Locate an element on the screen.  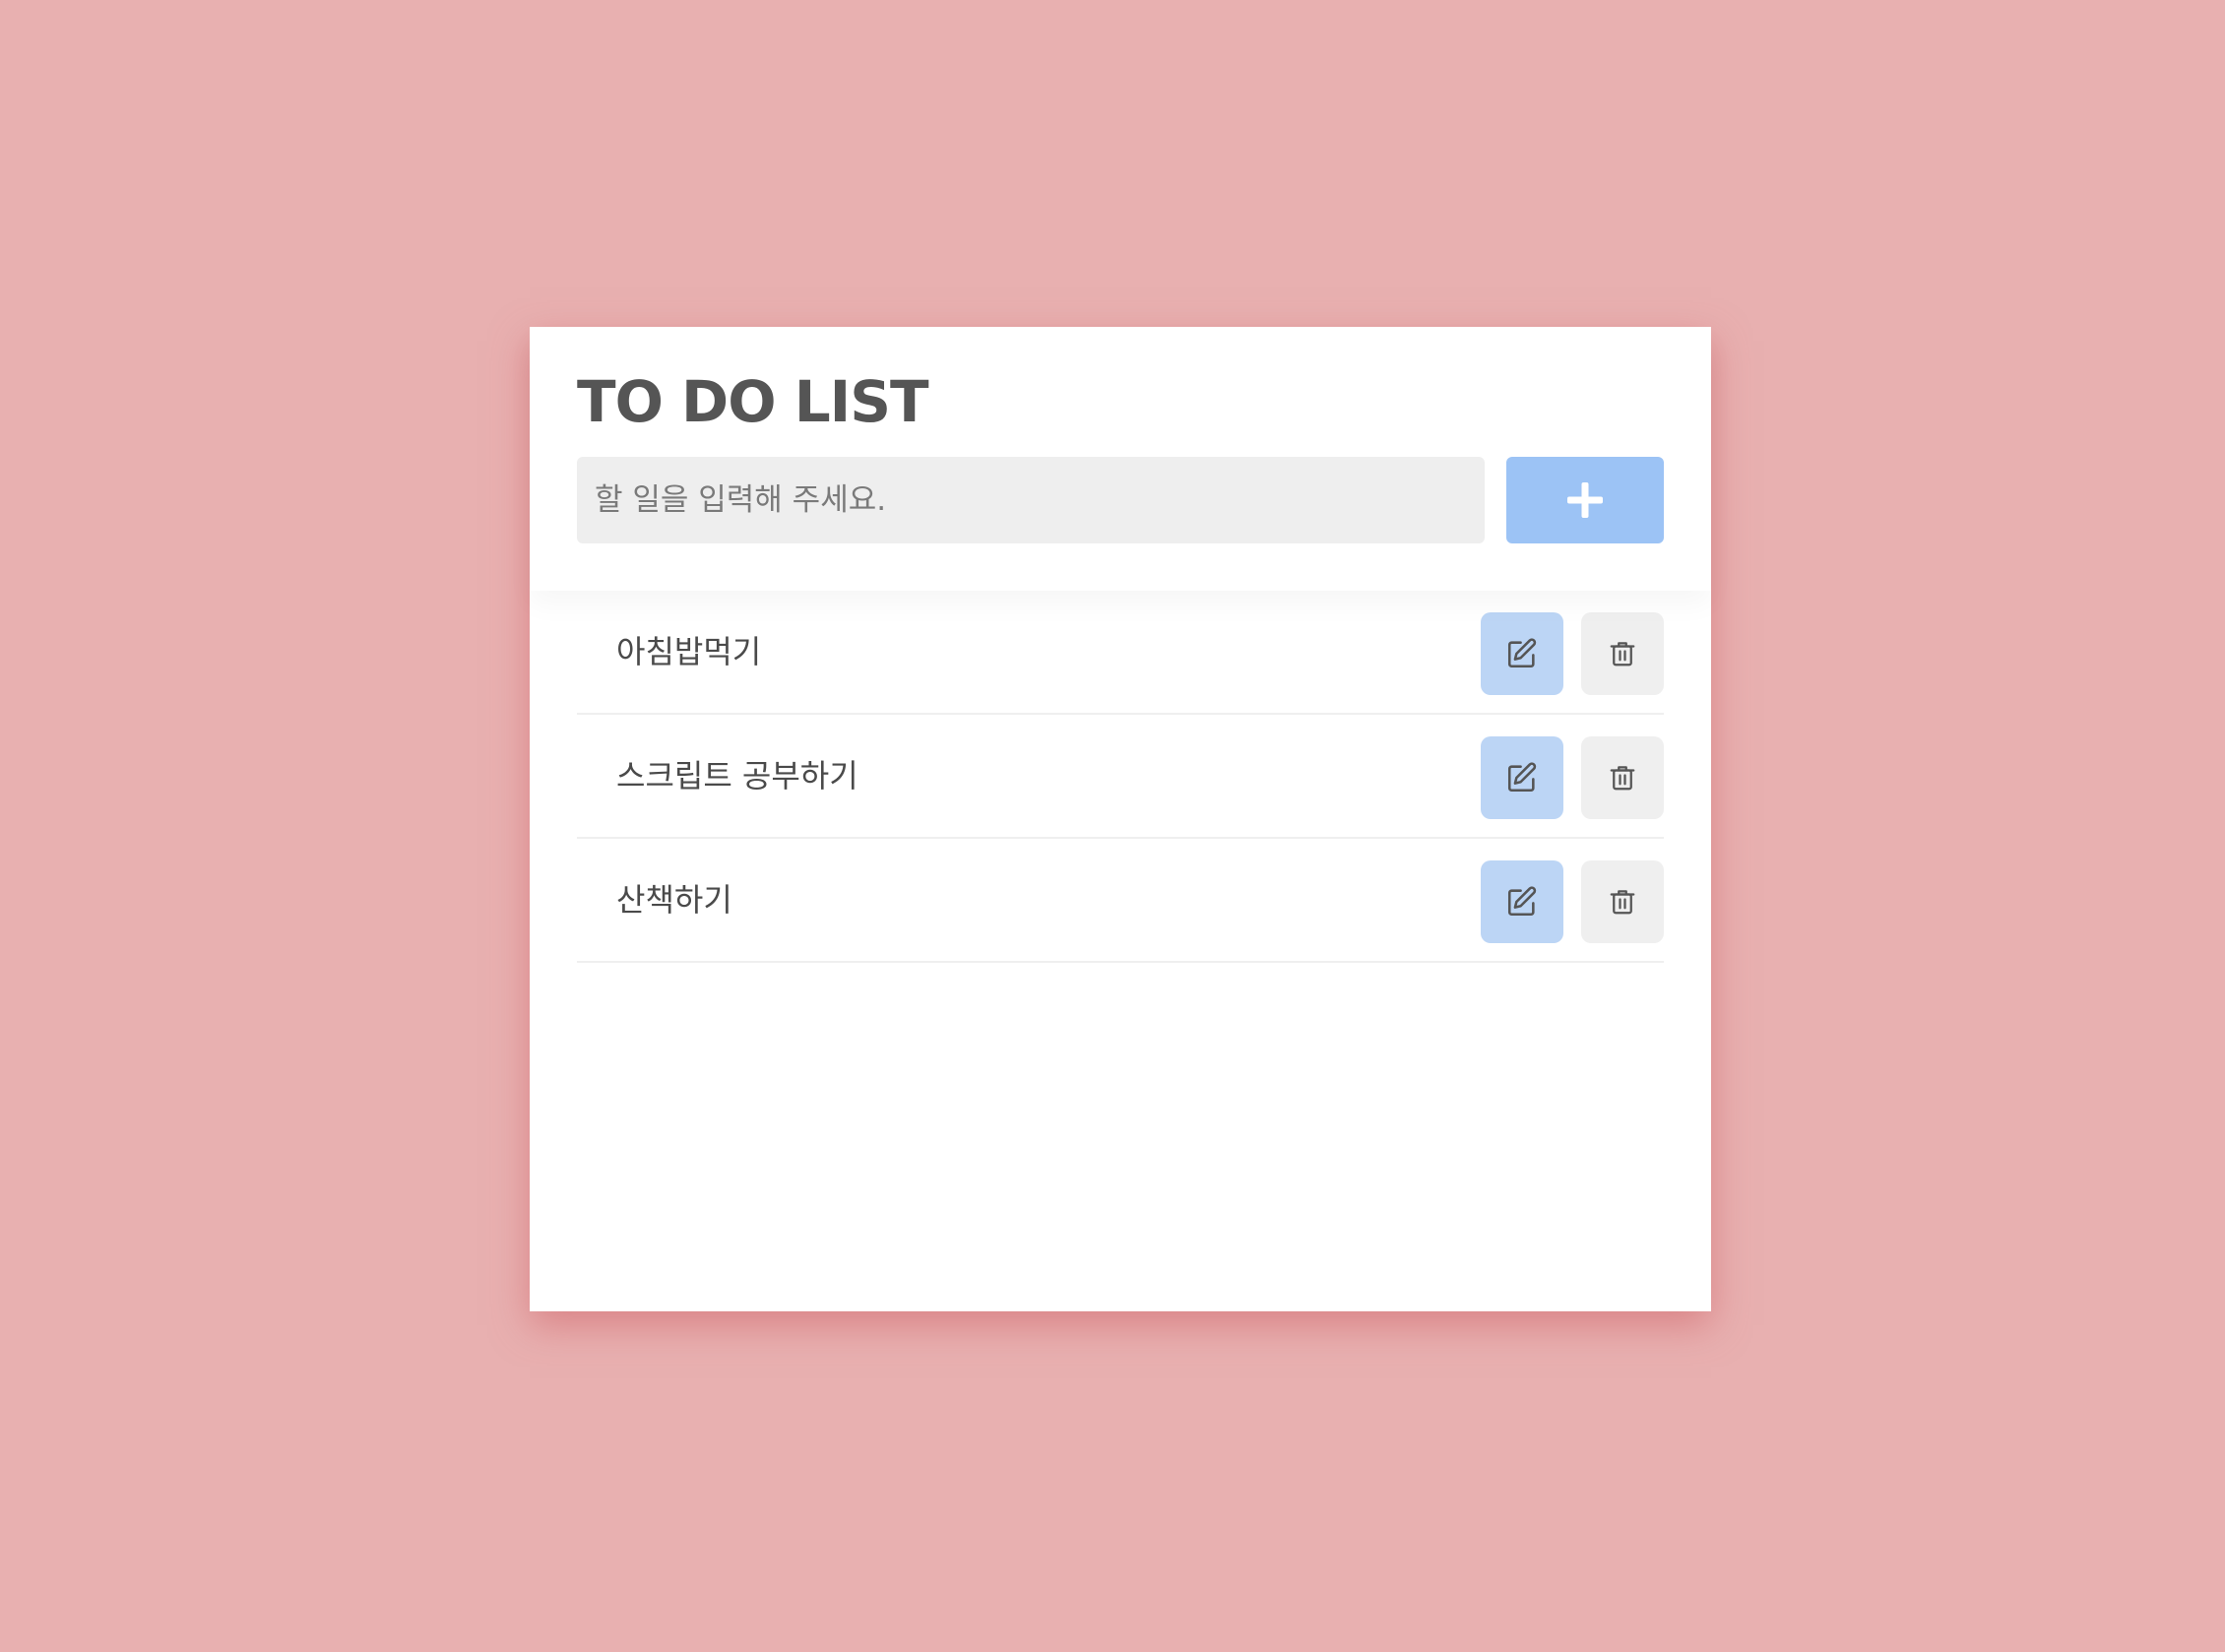
list-item: 산책하기 is located at coordinates (1120, 901).